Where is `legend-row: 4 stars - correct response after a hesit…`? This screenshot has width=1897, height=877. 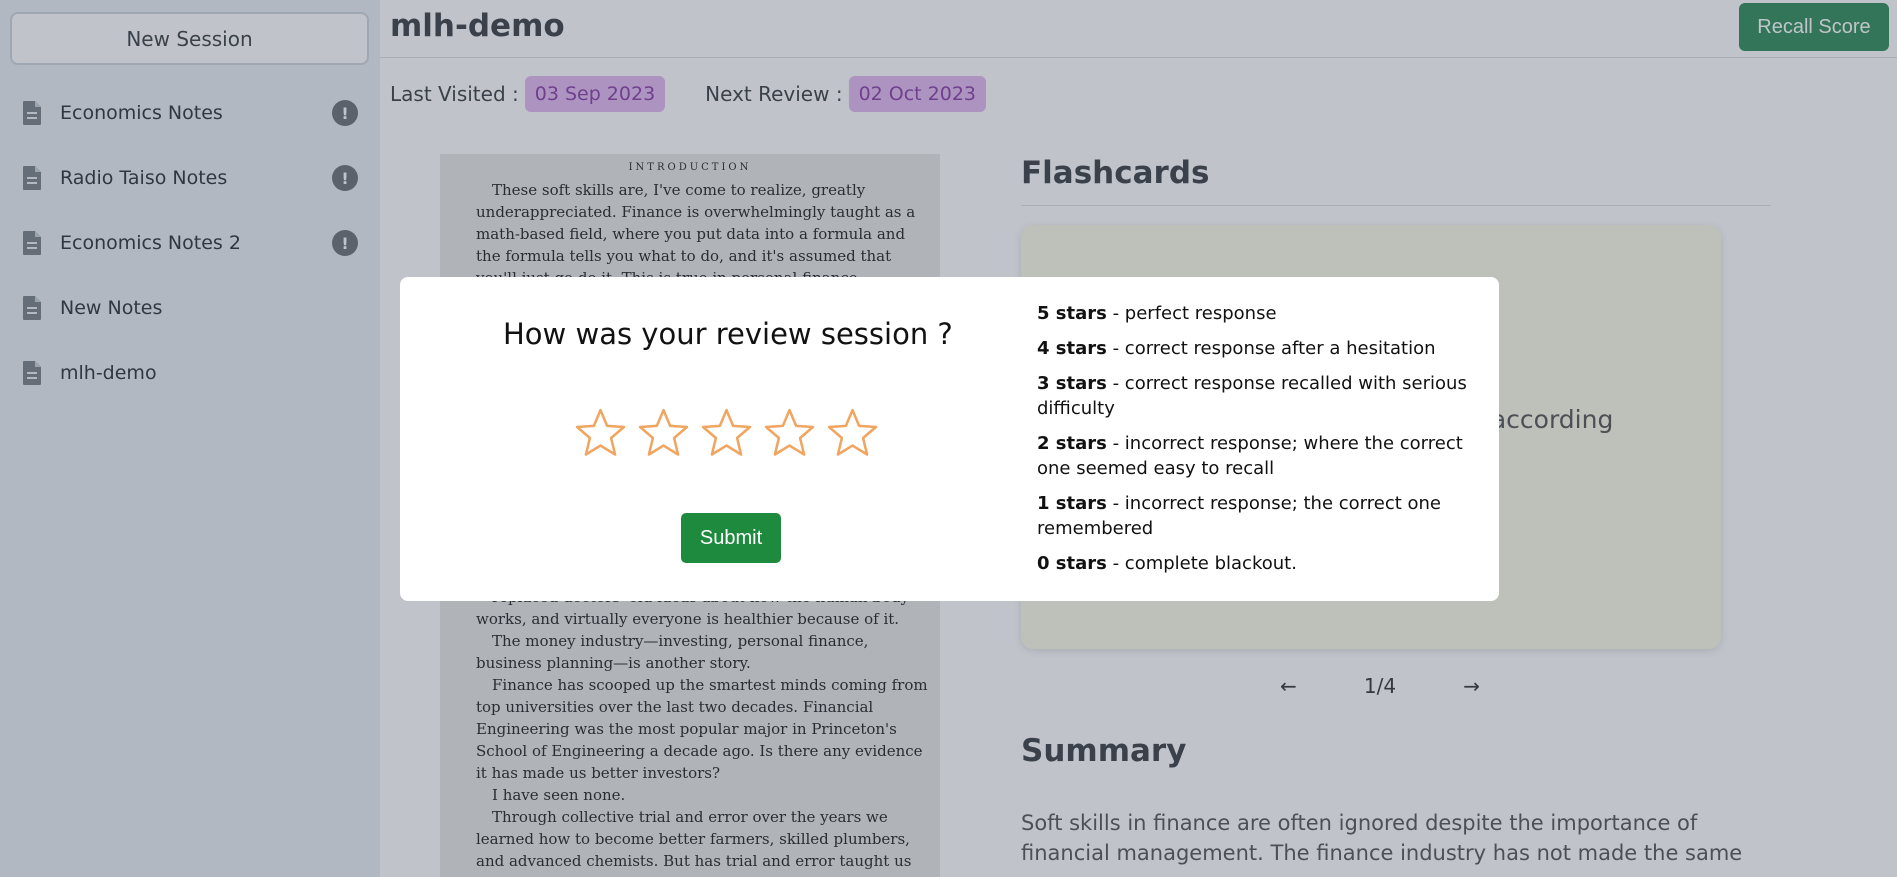 legend-row: 4 stars - correct response after a hesit… is located at coordinates (1257, 348).